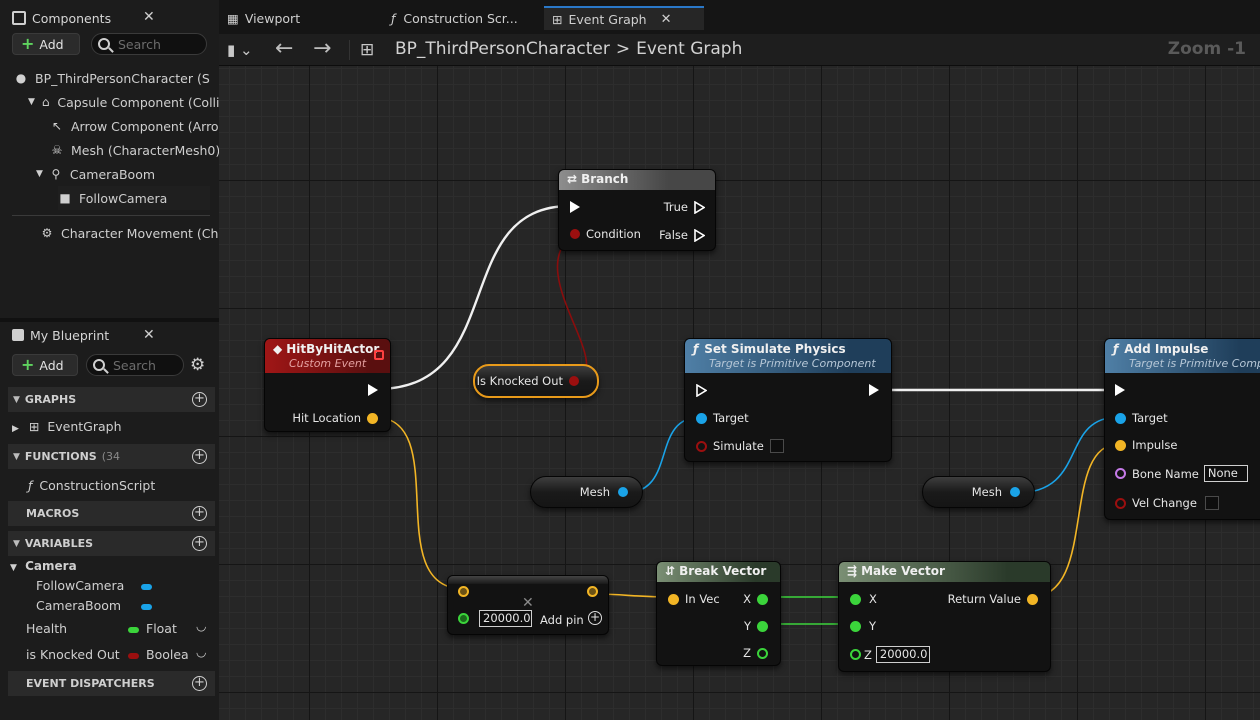  I want to click on graph-item-eventgraph: ▶ ⊞ EventGraph, so click(67, 426).